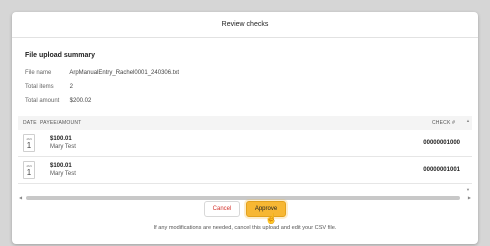 The height and width of the screenshot is (246, 490). What do you see at coordinates (60, 55) in the screenshot?
I see `summary-heading: File upload summary` at bounding box center [60, 55].